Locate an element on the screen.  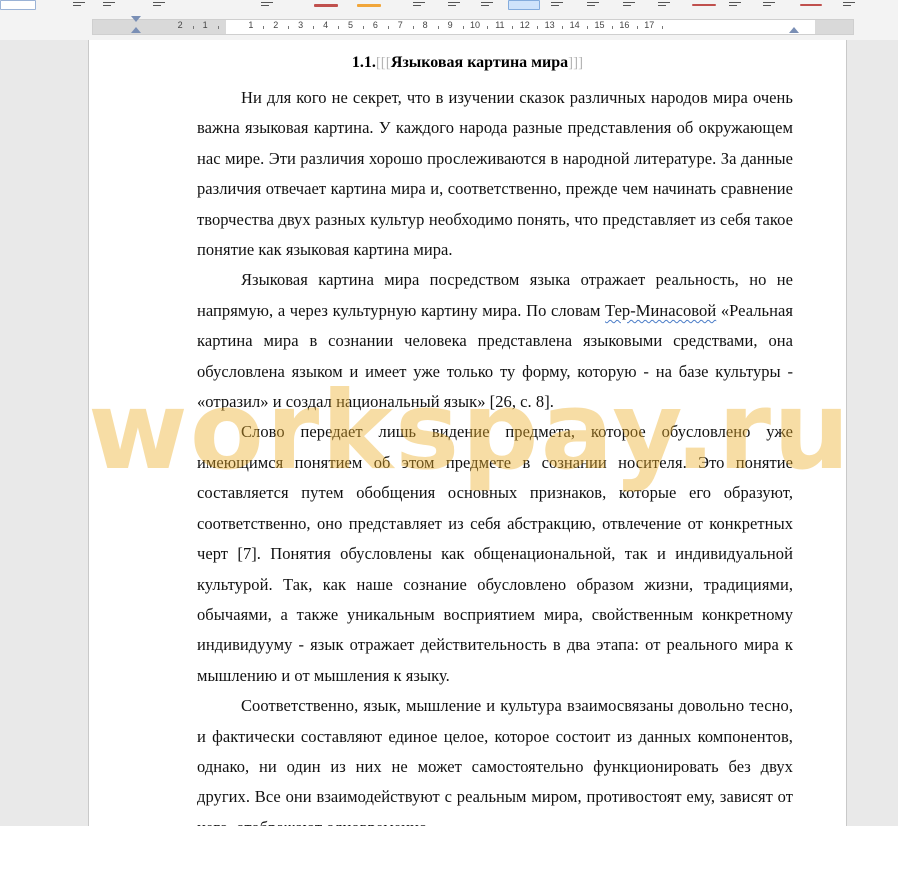
ruler-number: 6 is located at coordinates (375, 25).